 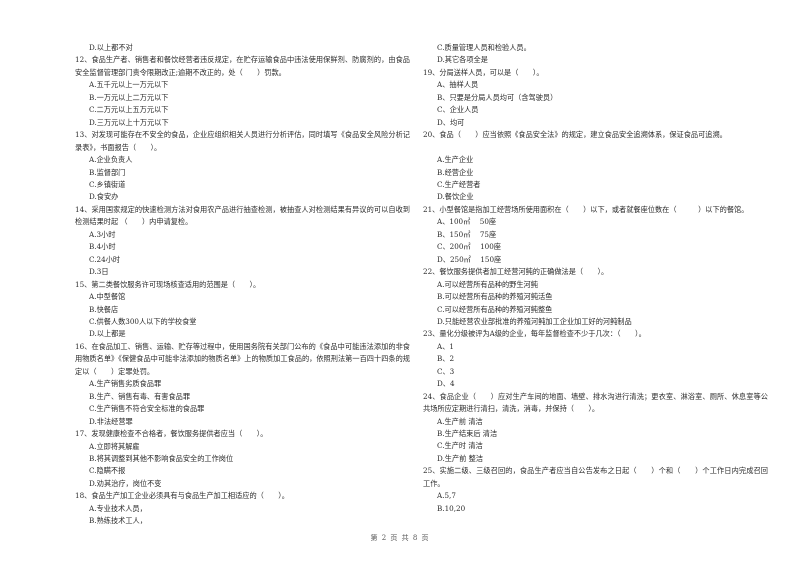 I want to click on answer-option: B.生产、销售有毒、有害食品罪, so click(x=140, y=396).